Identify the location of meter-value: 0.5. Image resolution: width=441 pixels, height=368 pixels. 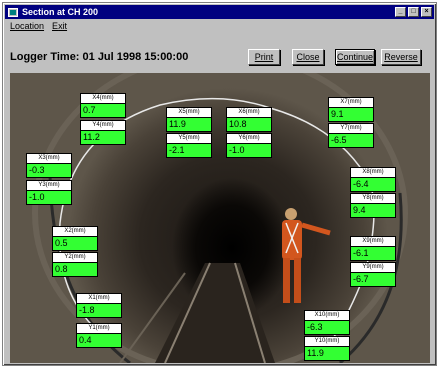
(75, 244).